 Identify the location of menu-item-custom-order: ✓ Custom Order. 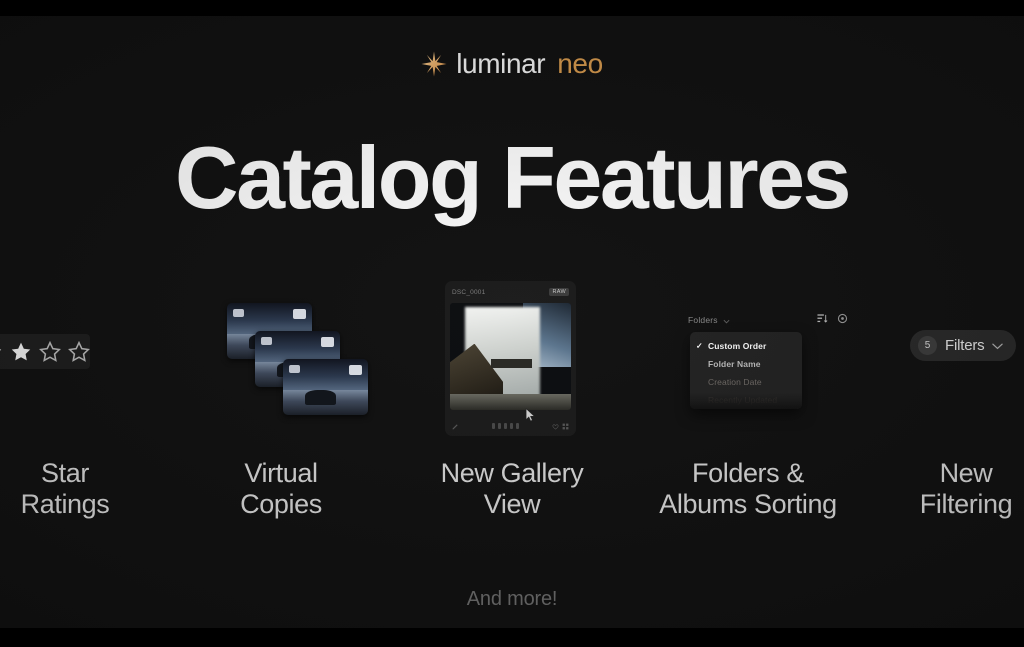
(746, 346).